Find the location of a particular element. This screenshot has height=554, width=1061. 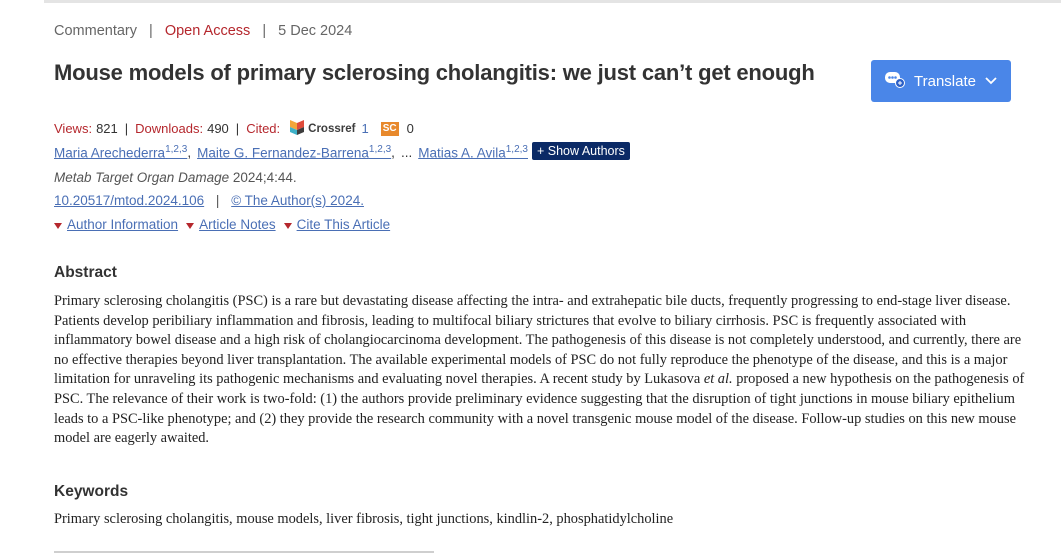

crossref-citation-link: Crossref 1 is located at coordinates (328, 128).